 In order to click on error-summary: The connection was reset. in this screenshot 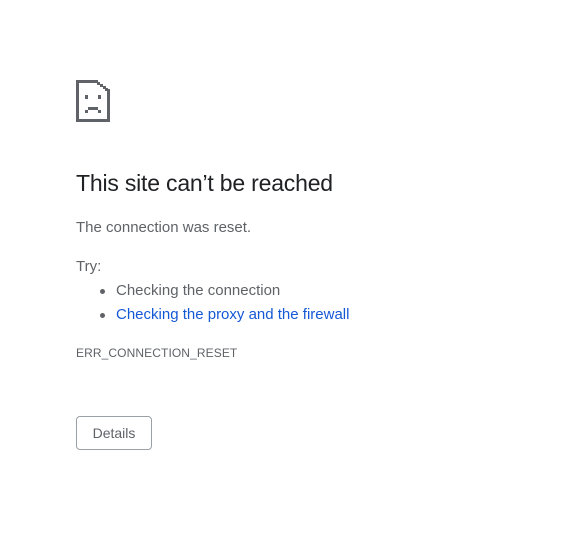, I will do `click(164, 227)`.